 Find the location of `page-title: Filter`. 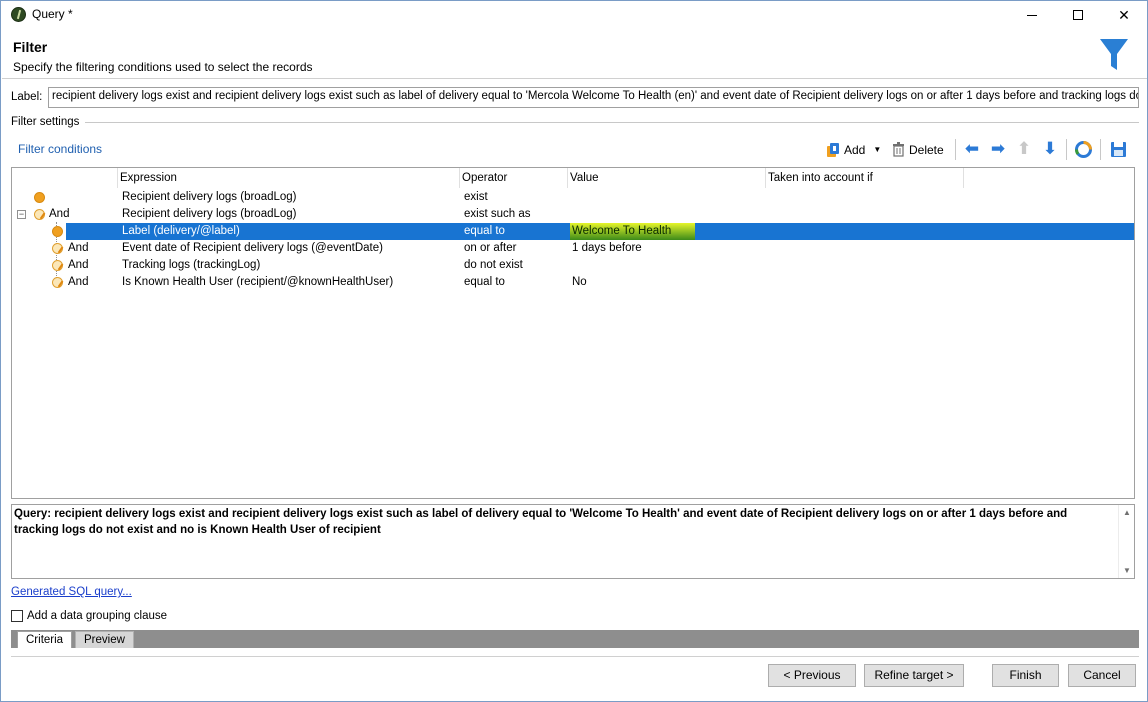

page-title: Filter is located at coordinates (30, 47).